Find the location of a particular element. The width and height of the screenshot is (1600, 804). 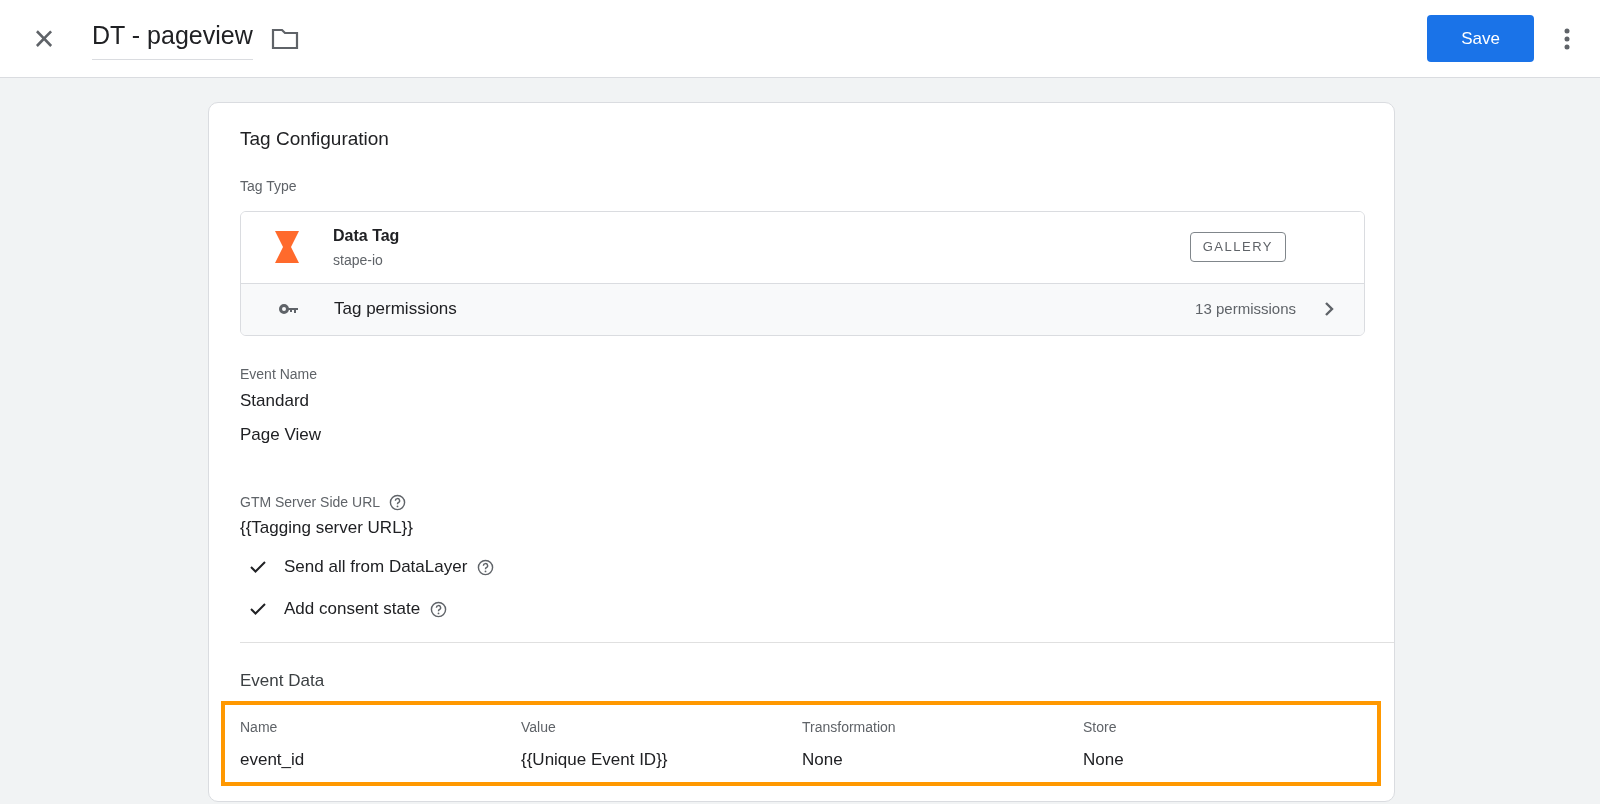

column-header: Name is located at coordinates (259, 727).